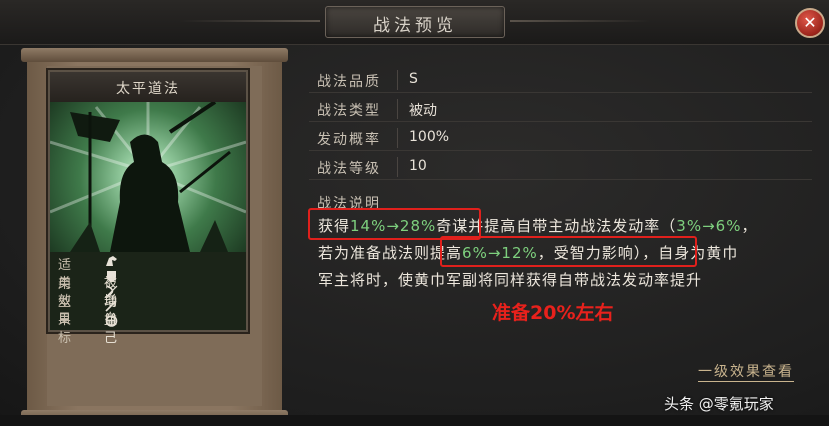  I want to click on stat-key: 目标, so click(66, 329).